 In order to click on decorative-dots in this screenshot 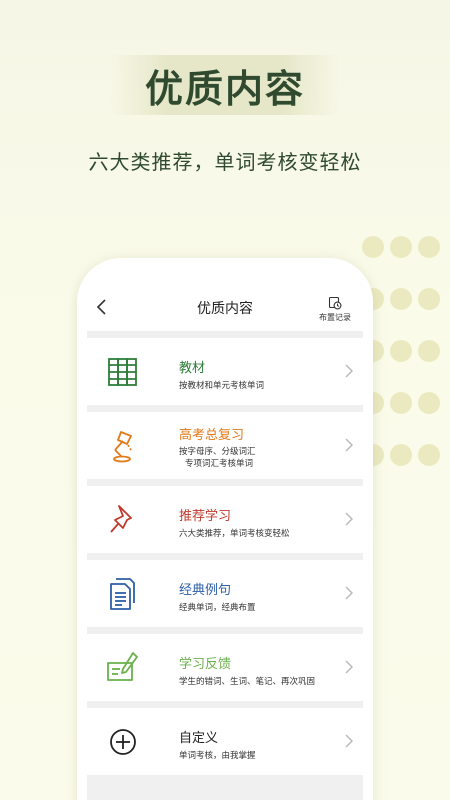, I will do `click(406, 366)`.